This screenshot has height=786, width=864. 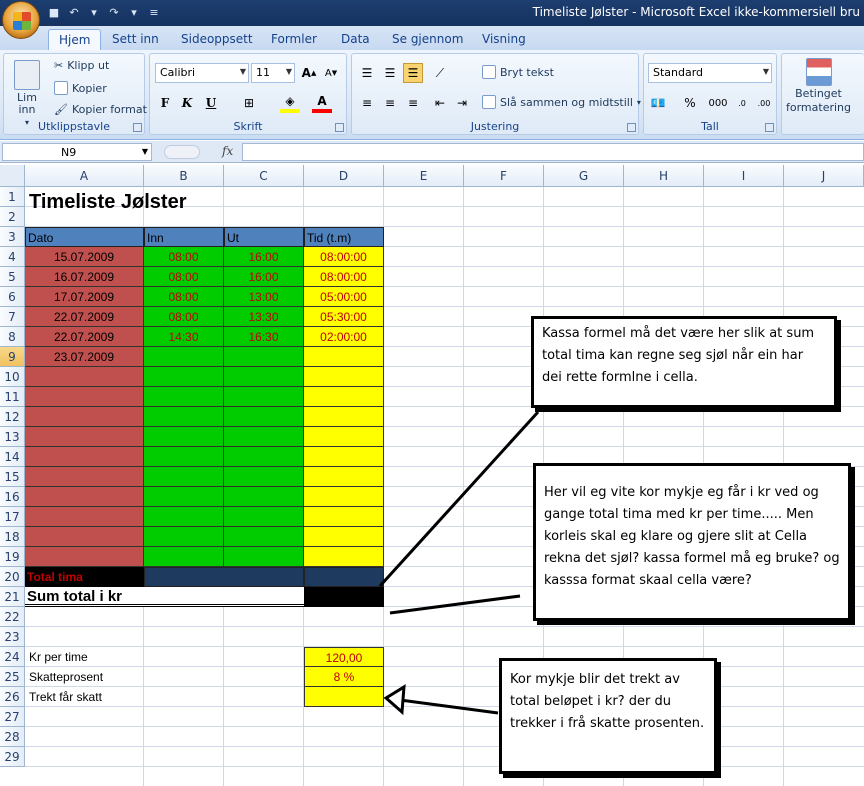 I want to click on save-icon: ■, so click(x=54, y=12).